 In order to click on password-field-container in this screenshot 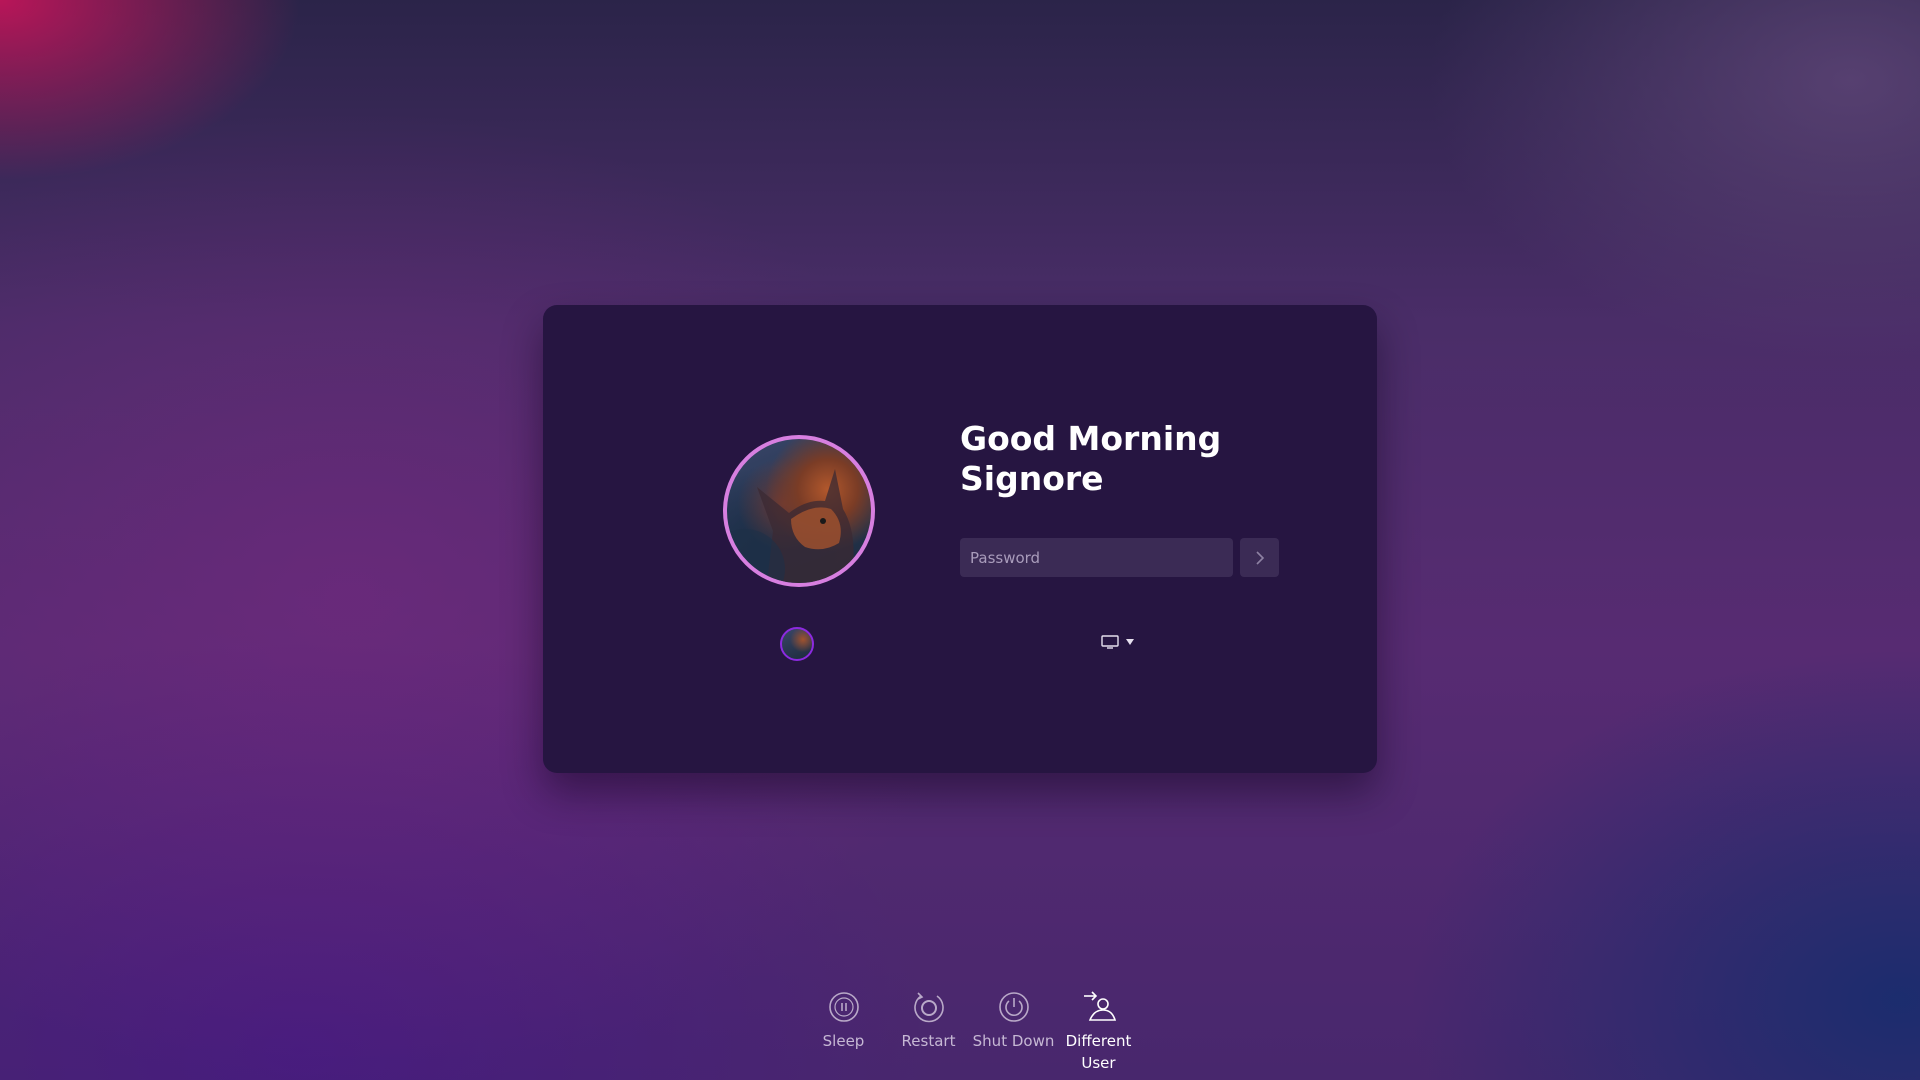, I will do `click(1096, 557)`.